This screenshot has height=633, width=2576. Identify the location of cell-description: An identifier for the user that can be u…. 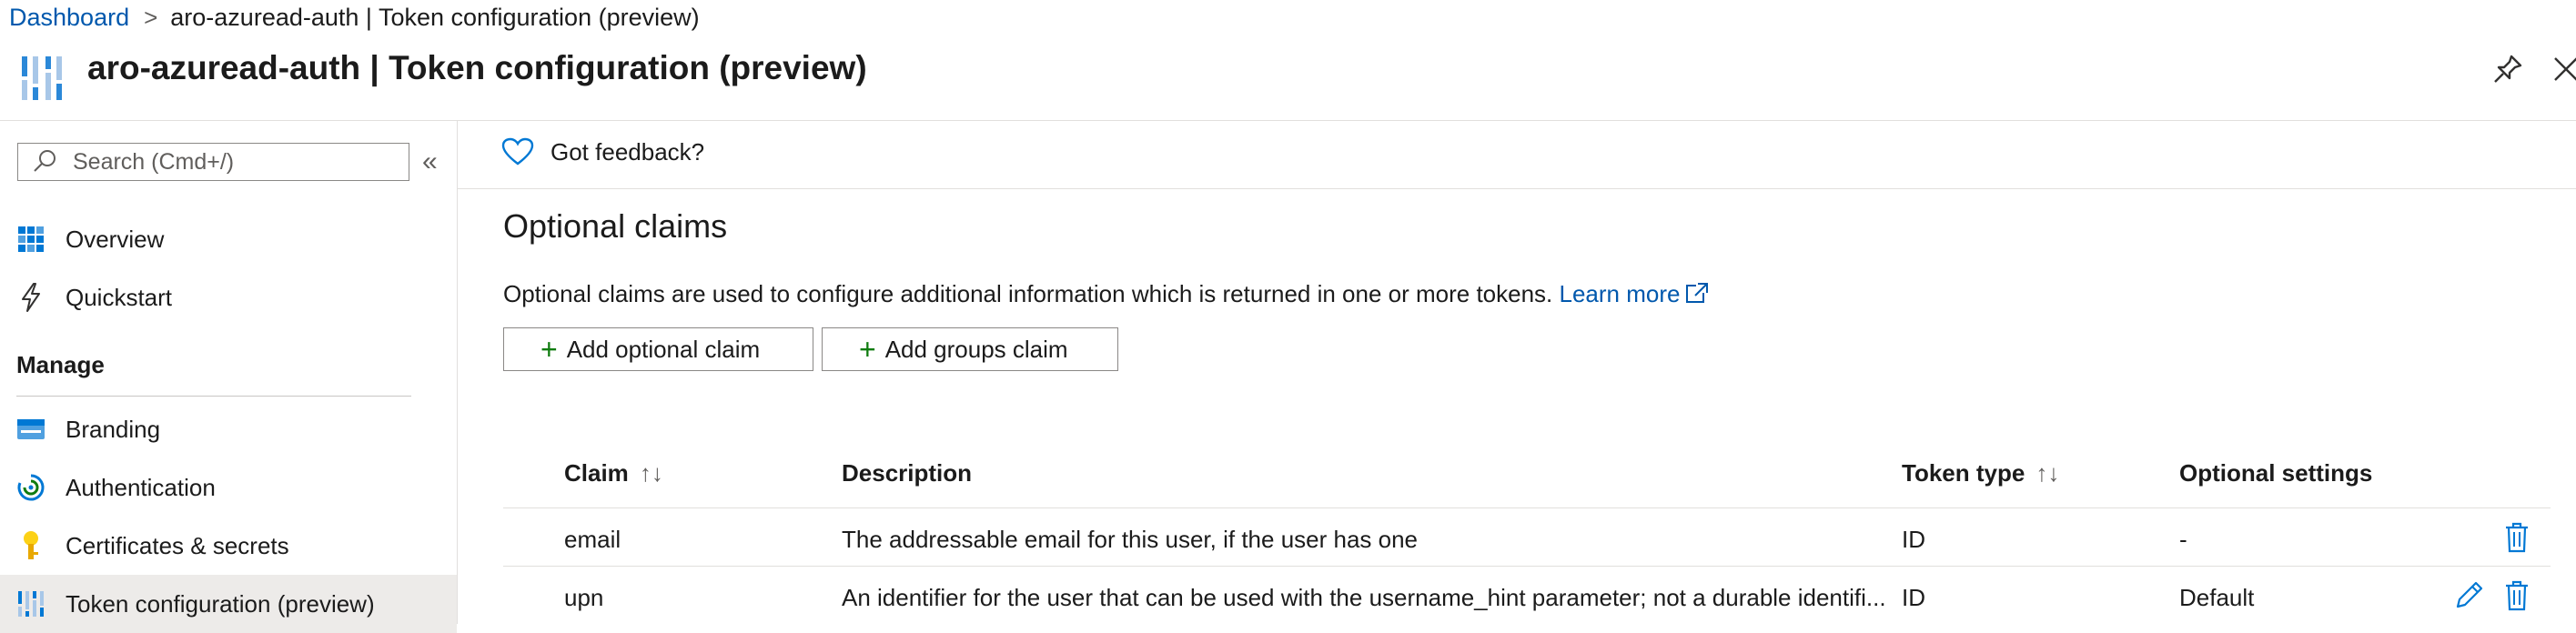
(1364, 597).